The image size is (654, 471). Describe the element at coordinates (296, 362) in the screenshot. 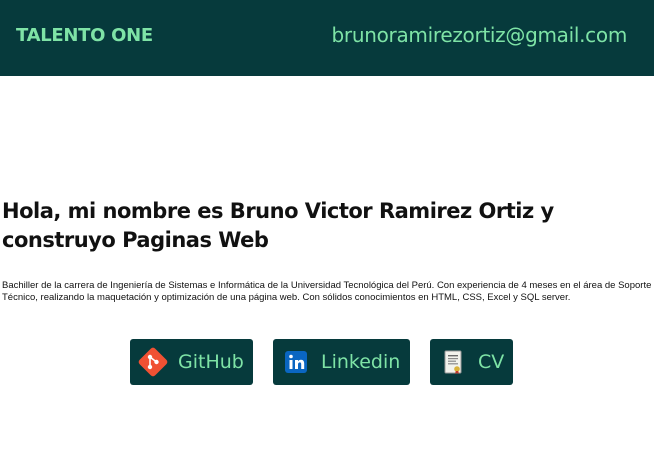

I see `linkedin-icon` at that location.